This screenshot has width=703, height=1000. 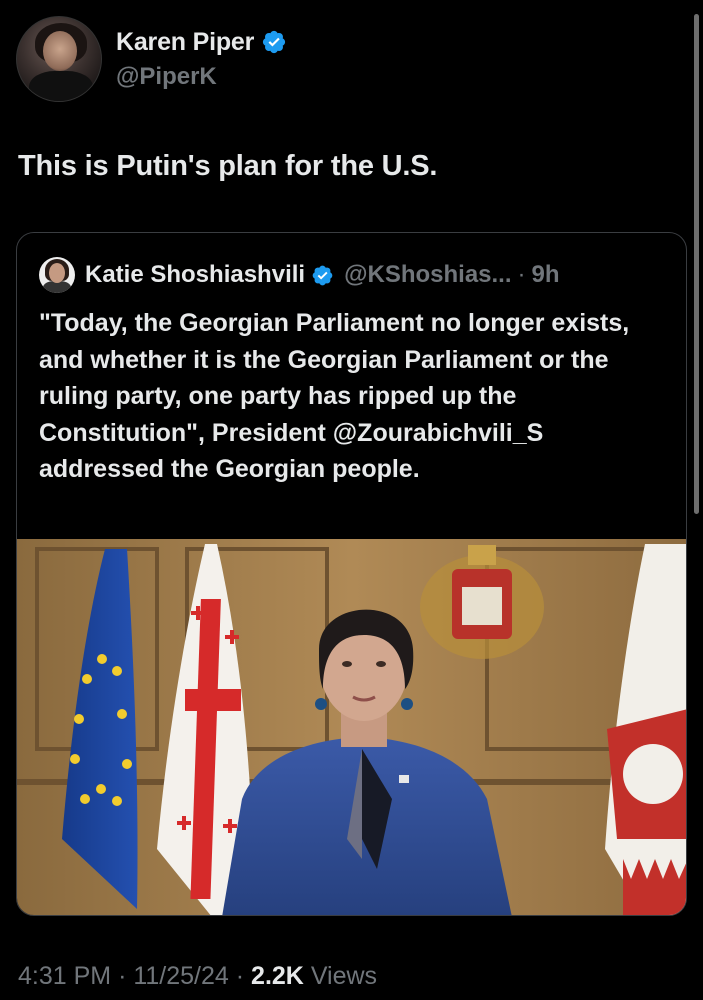 What do you see at coordinates (277, 976) in the screenshot?
I see `views-count: 2.2K` at bounding box center [277, 976].